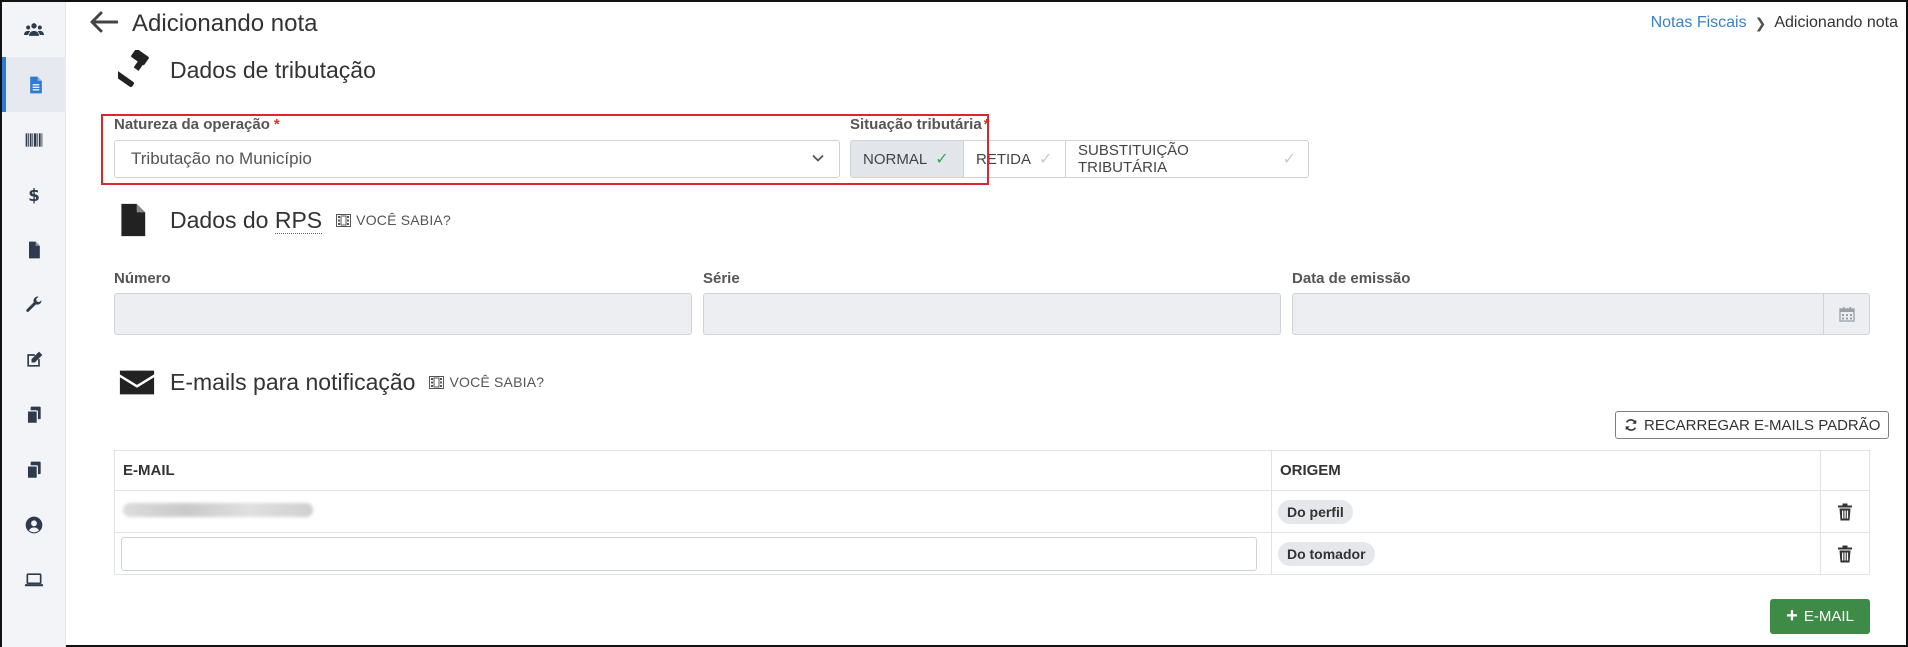 This screenshot has width=1908, height=647. What do you see at coordinates (1326, 553) in the screenshot?
I see `origem-badge: Do tomador` at bounding box center [1326, 553].